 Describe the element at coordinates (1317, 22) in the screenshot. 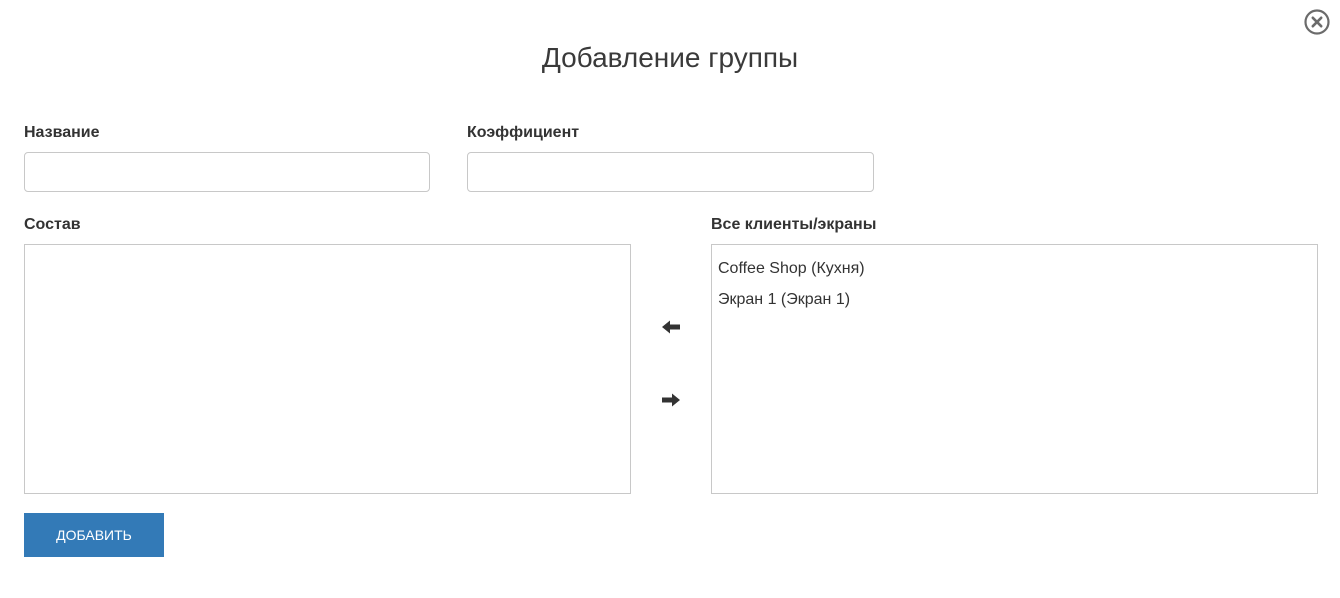

I see `close-icon` at that location.